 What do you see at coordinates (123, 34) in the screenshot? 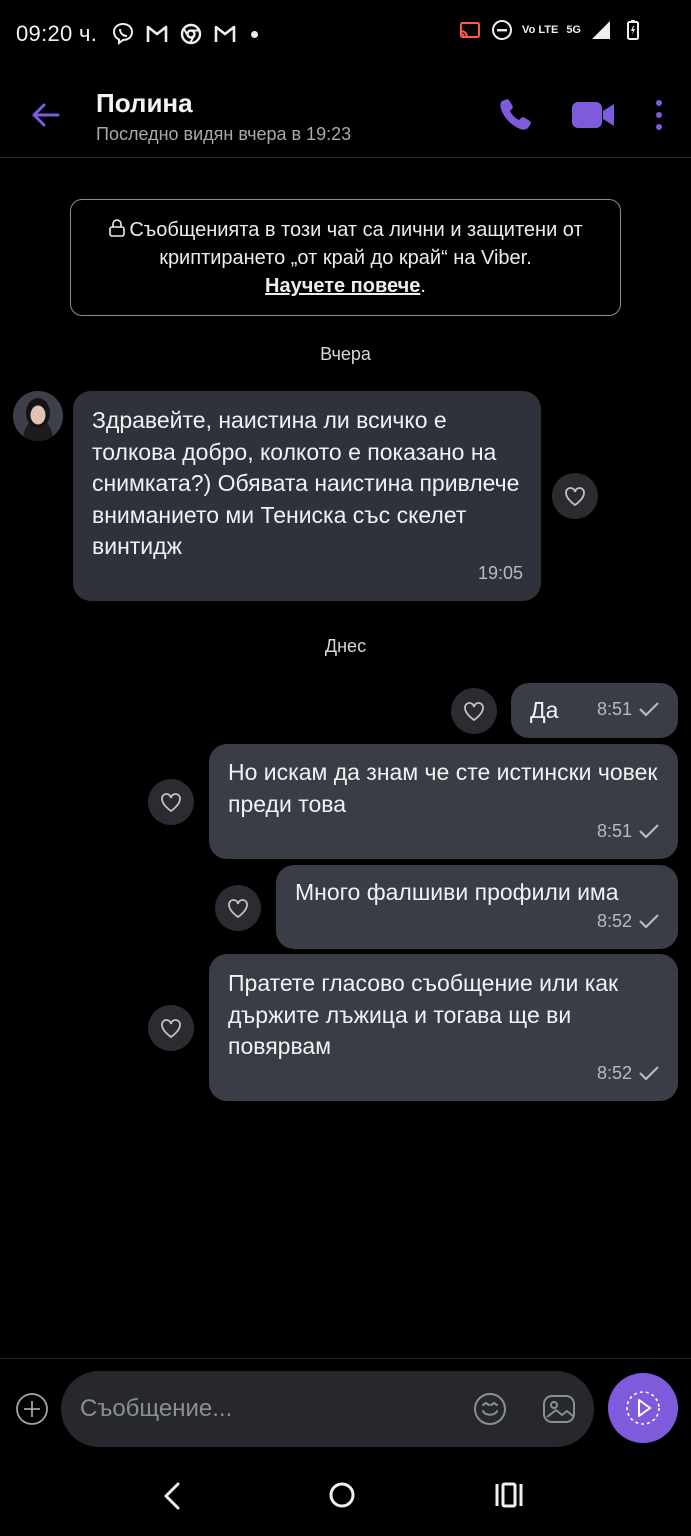
I see `viber-icon` at bounding box center [123, 34].